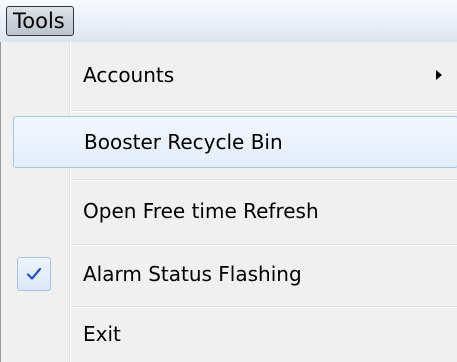  Describe the element at coordinates (228, 21) in the screenshot. I see `menu-bar: Tools` at that location.